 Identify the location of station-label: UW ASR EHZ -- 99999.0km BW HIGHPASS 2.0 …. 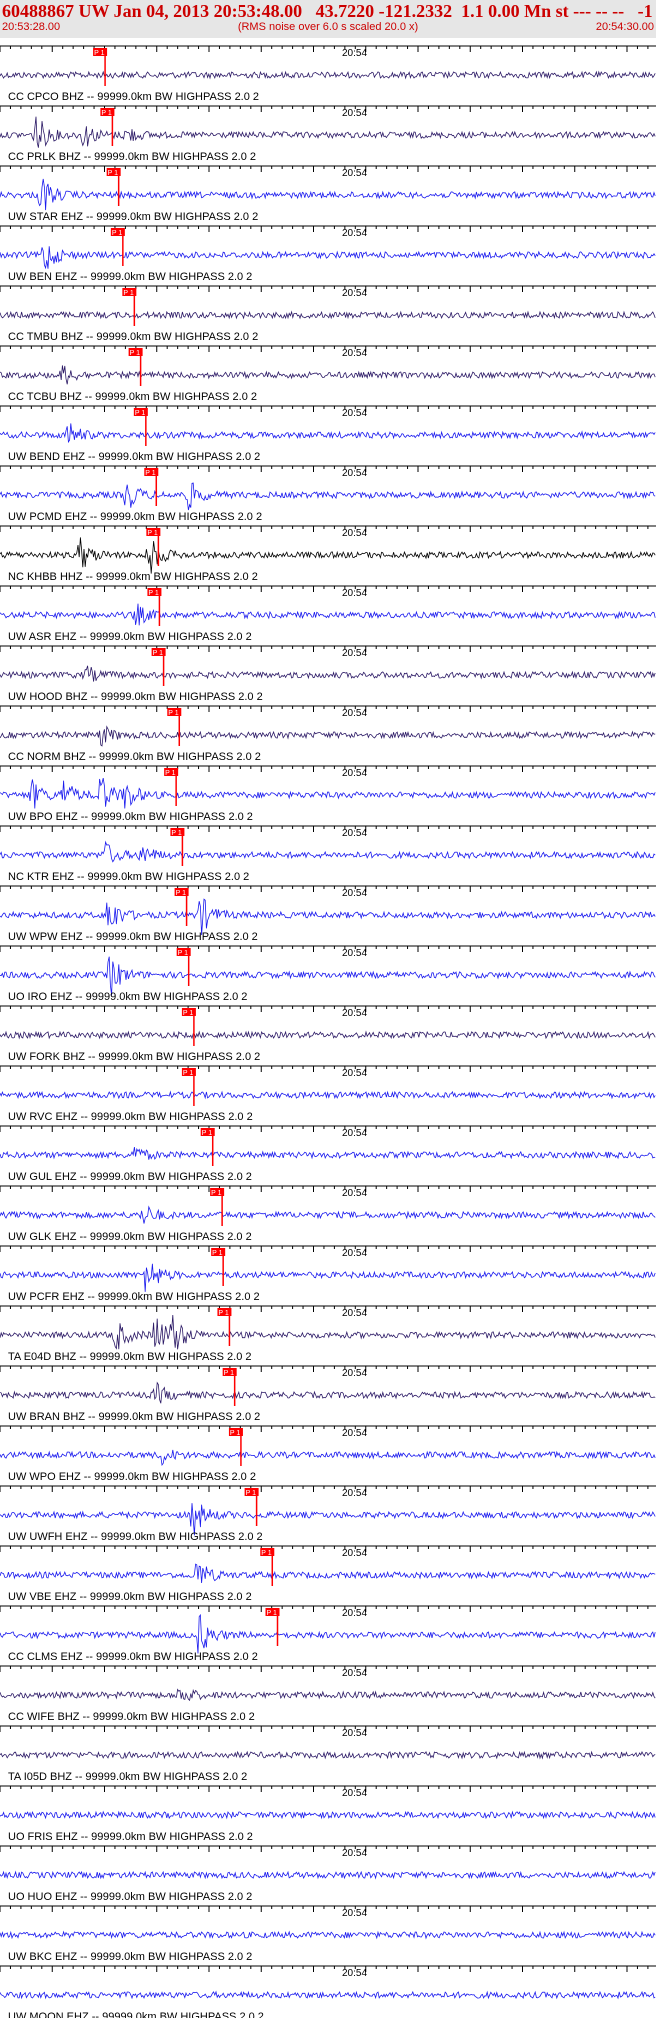
(130, 637).